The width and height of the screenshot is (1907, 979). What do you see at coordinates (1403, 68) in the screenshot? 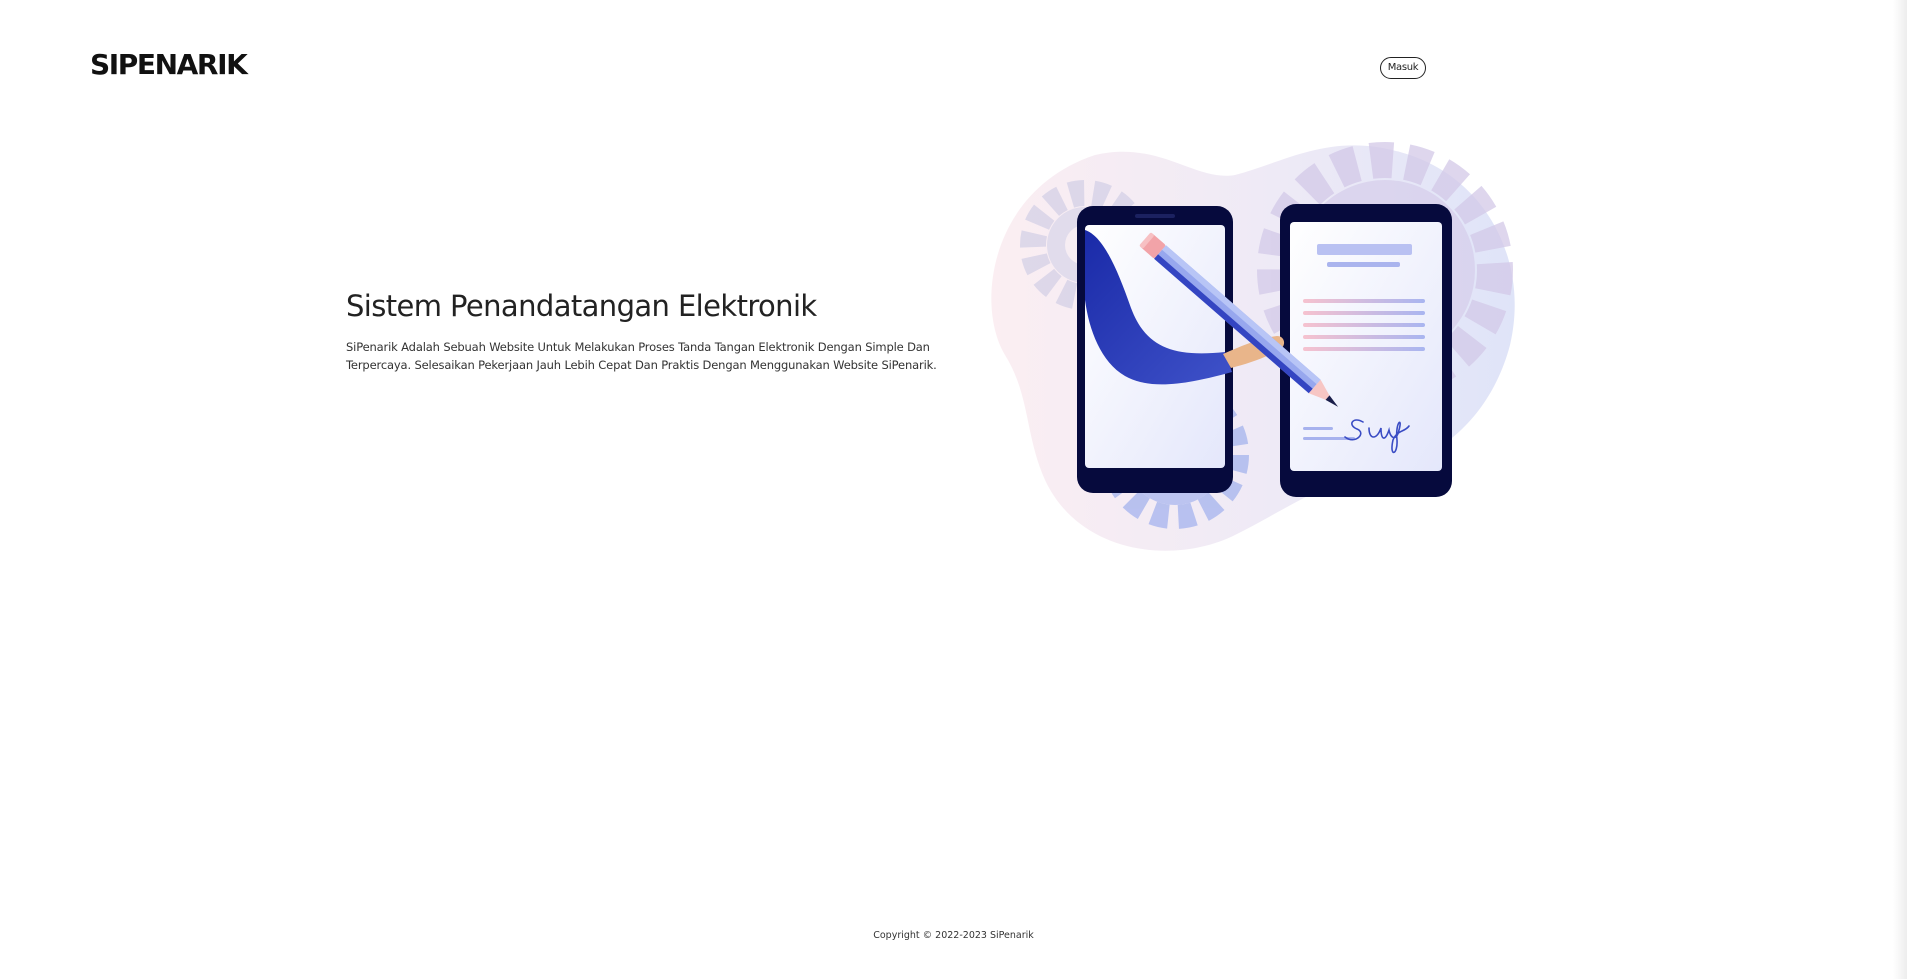
I see `login-button: Masuk` at bounding box center [1403, 68].